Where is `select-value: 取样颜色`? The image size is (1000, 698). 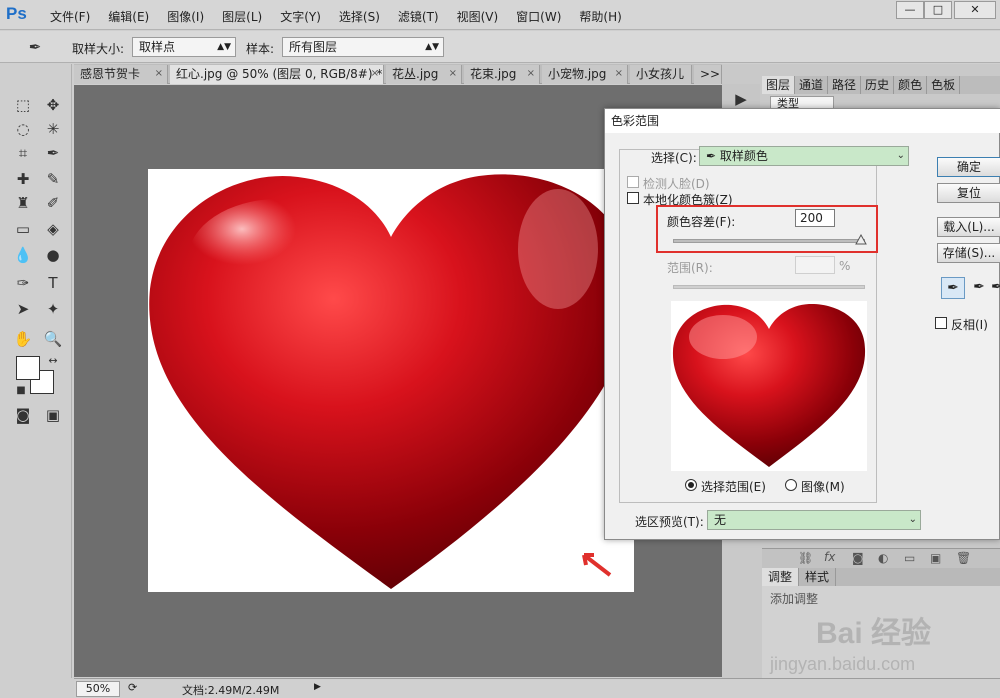
select-value: 取样颜色 is located at coordinates (743, 156).